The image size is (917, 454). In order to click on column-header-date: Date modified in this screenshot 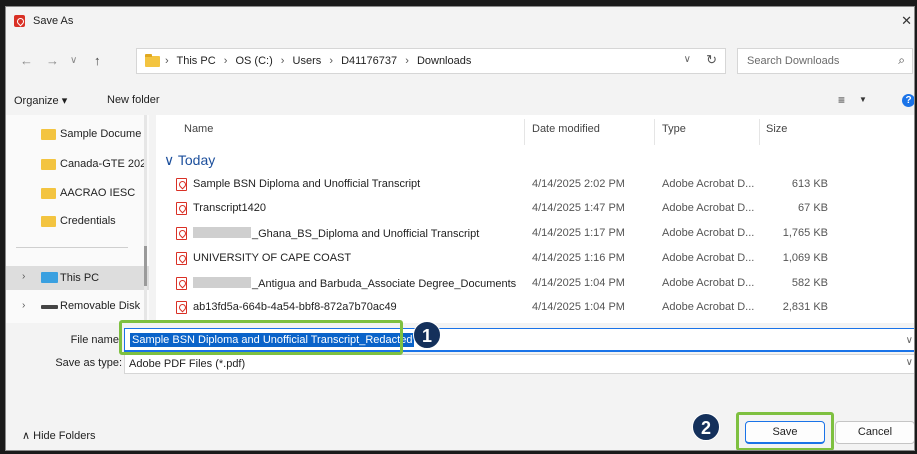, I will do `click(566, 129)`.